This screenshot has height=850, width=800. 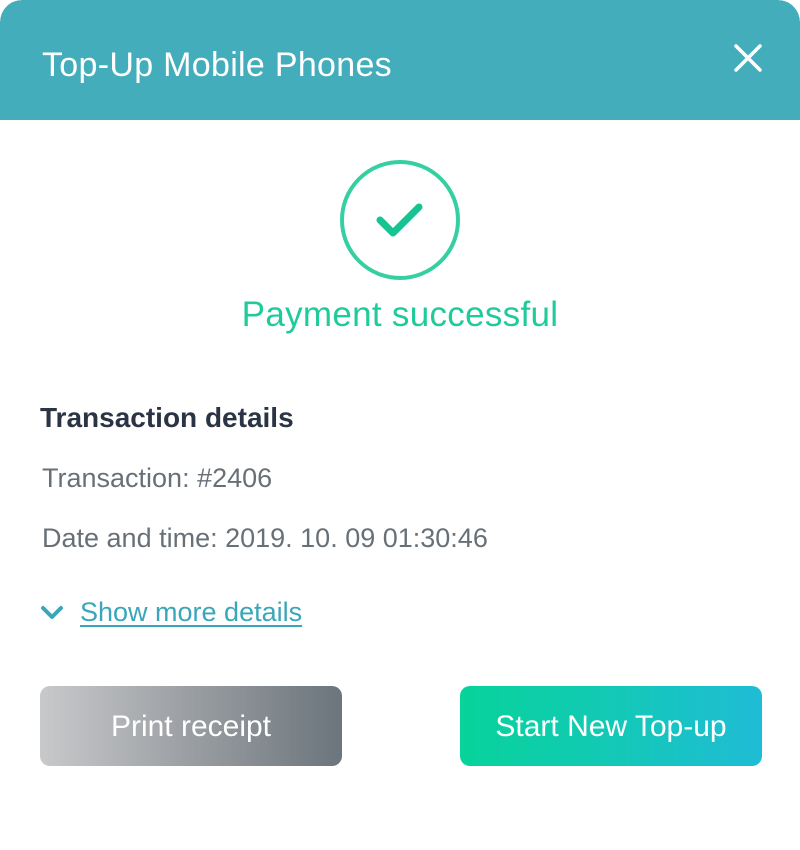 I want to click on dialog-header: Top-Up Mobile Phones, so click(x=400, y=60).